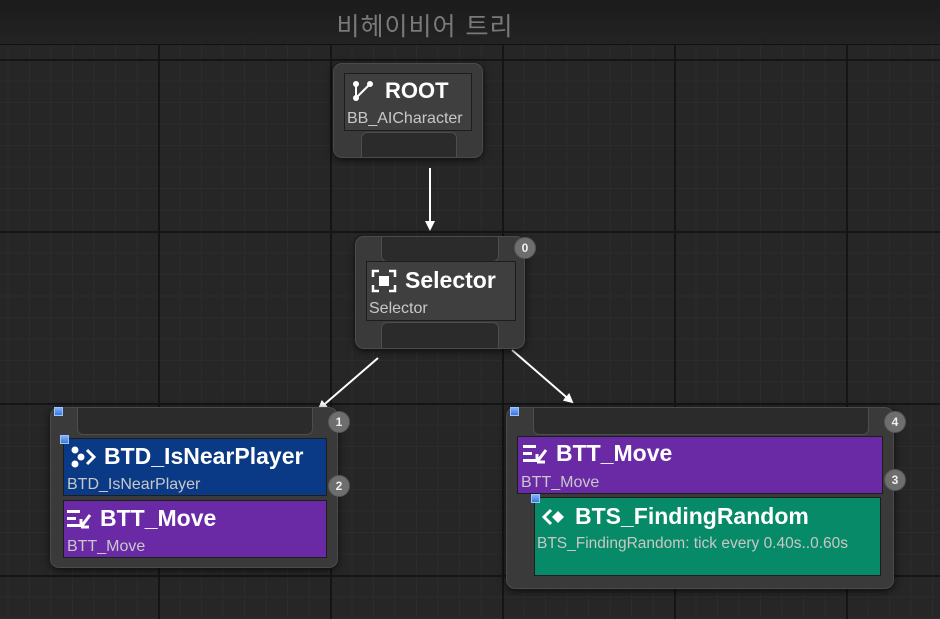 The image size is (940, 619). I want to click on wire-selector-to-right, so click(542, 376).